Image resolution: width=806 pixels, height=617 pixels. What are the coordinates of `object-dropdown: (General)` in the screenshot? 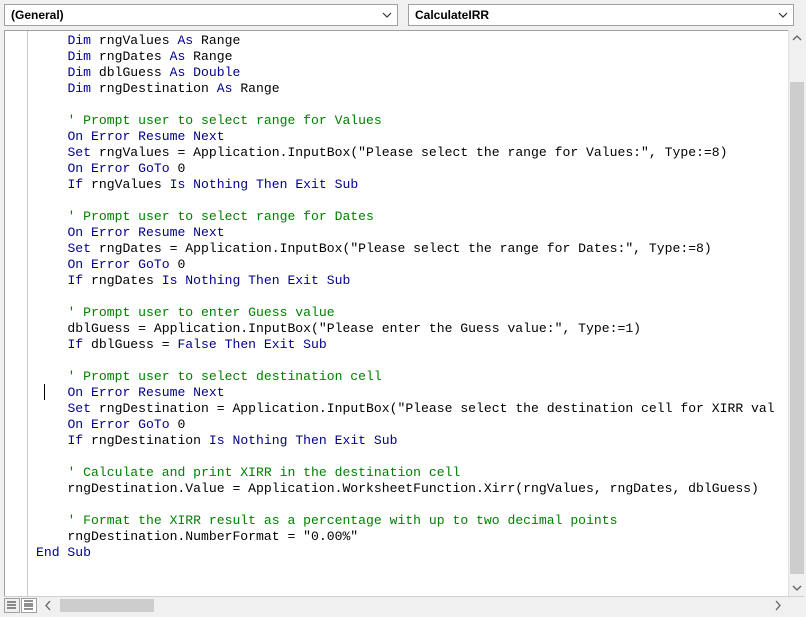 It's located at (201, 15).